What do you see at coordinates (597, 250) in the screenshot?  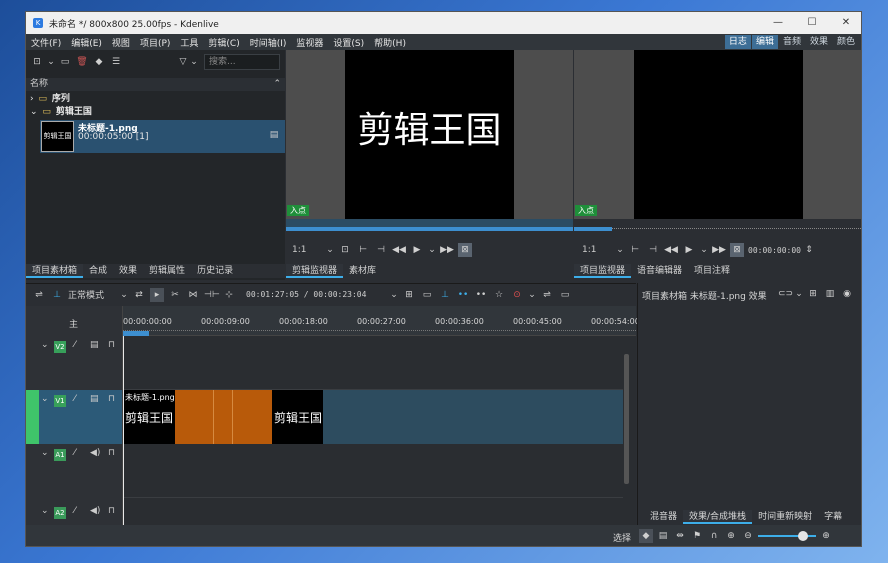 I see `zoom-select: 1:1` at bounding box center [597, 250].